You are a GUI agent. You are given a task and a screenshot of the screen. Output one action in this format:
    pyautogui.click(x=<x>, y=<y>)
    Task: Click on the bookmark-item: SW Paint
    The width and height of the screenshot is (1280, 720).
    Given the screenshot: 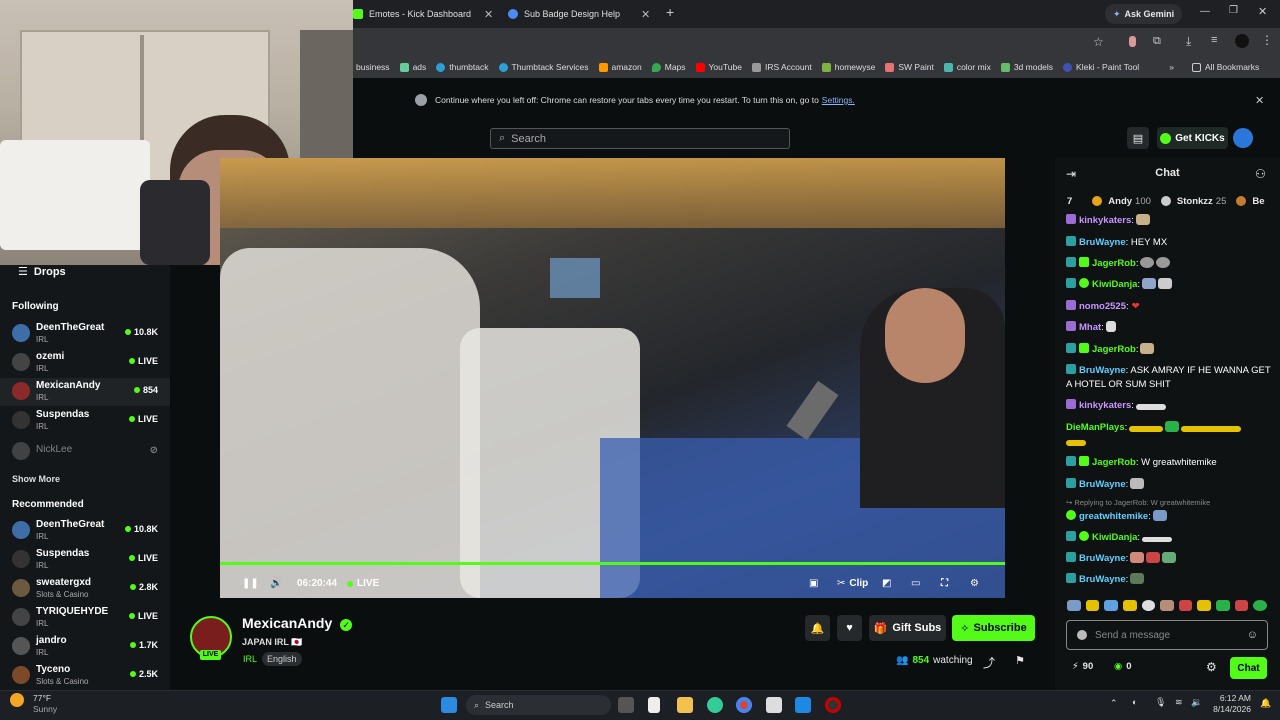 What is the action you would take?
    pyautogui.click(x=909, y=67)
    